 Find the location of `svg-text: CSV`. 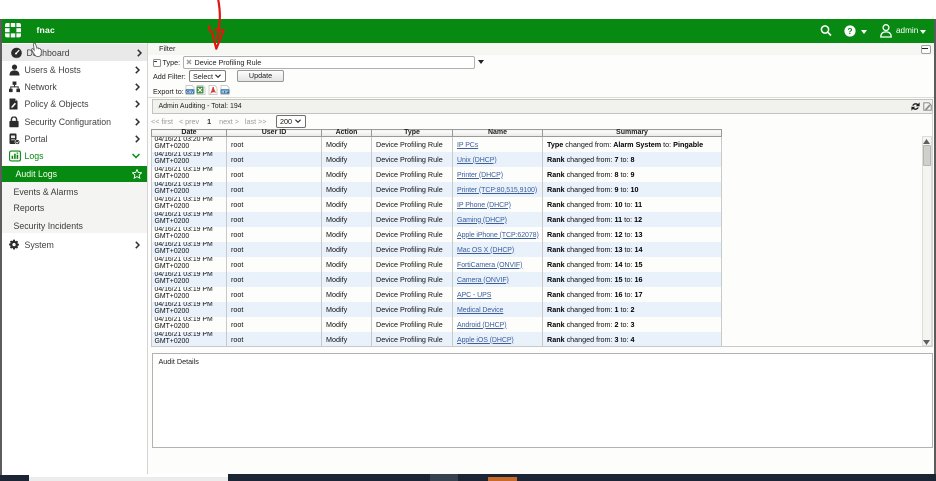

svg-text: CSV is located at coordinates (190, 92).